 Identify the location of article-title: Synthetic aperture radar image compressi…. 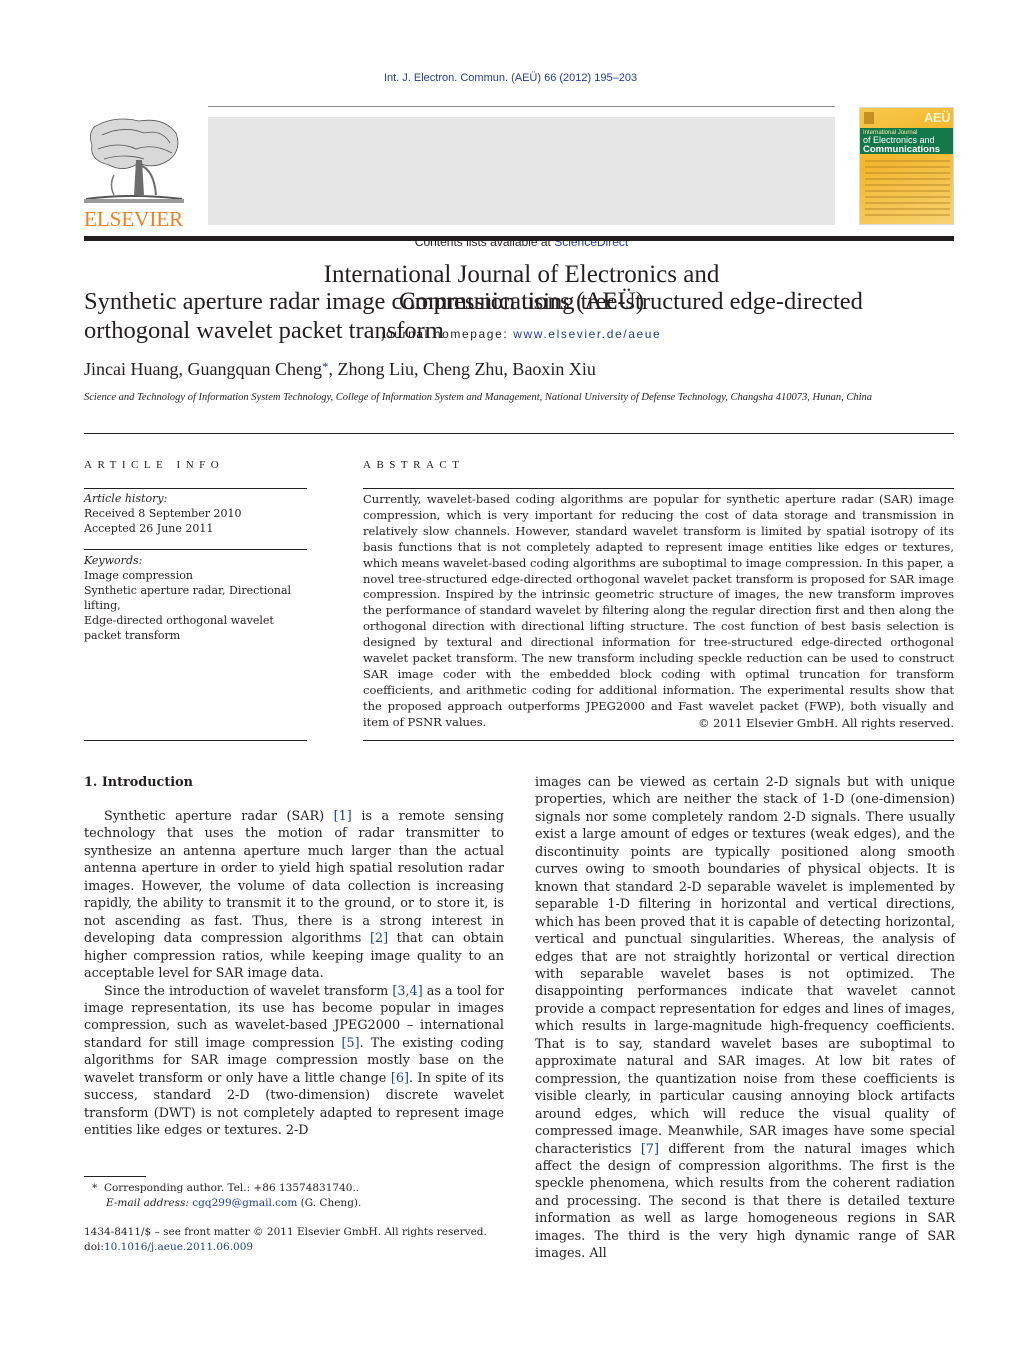
(473, 316).